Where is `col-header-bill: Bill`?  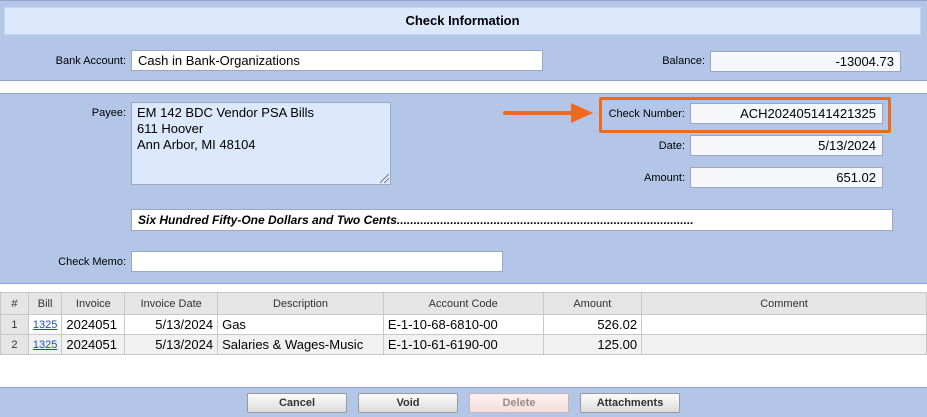 col-header-bill: Bill is located at coordinates (45, 303).